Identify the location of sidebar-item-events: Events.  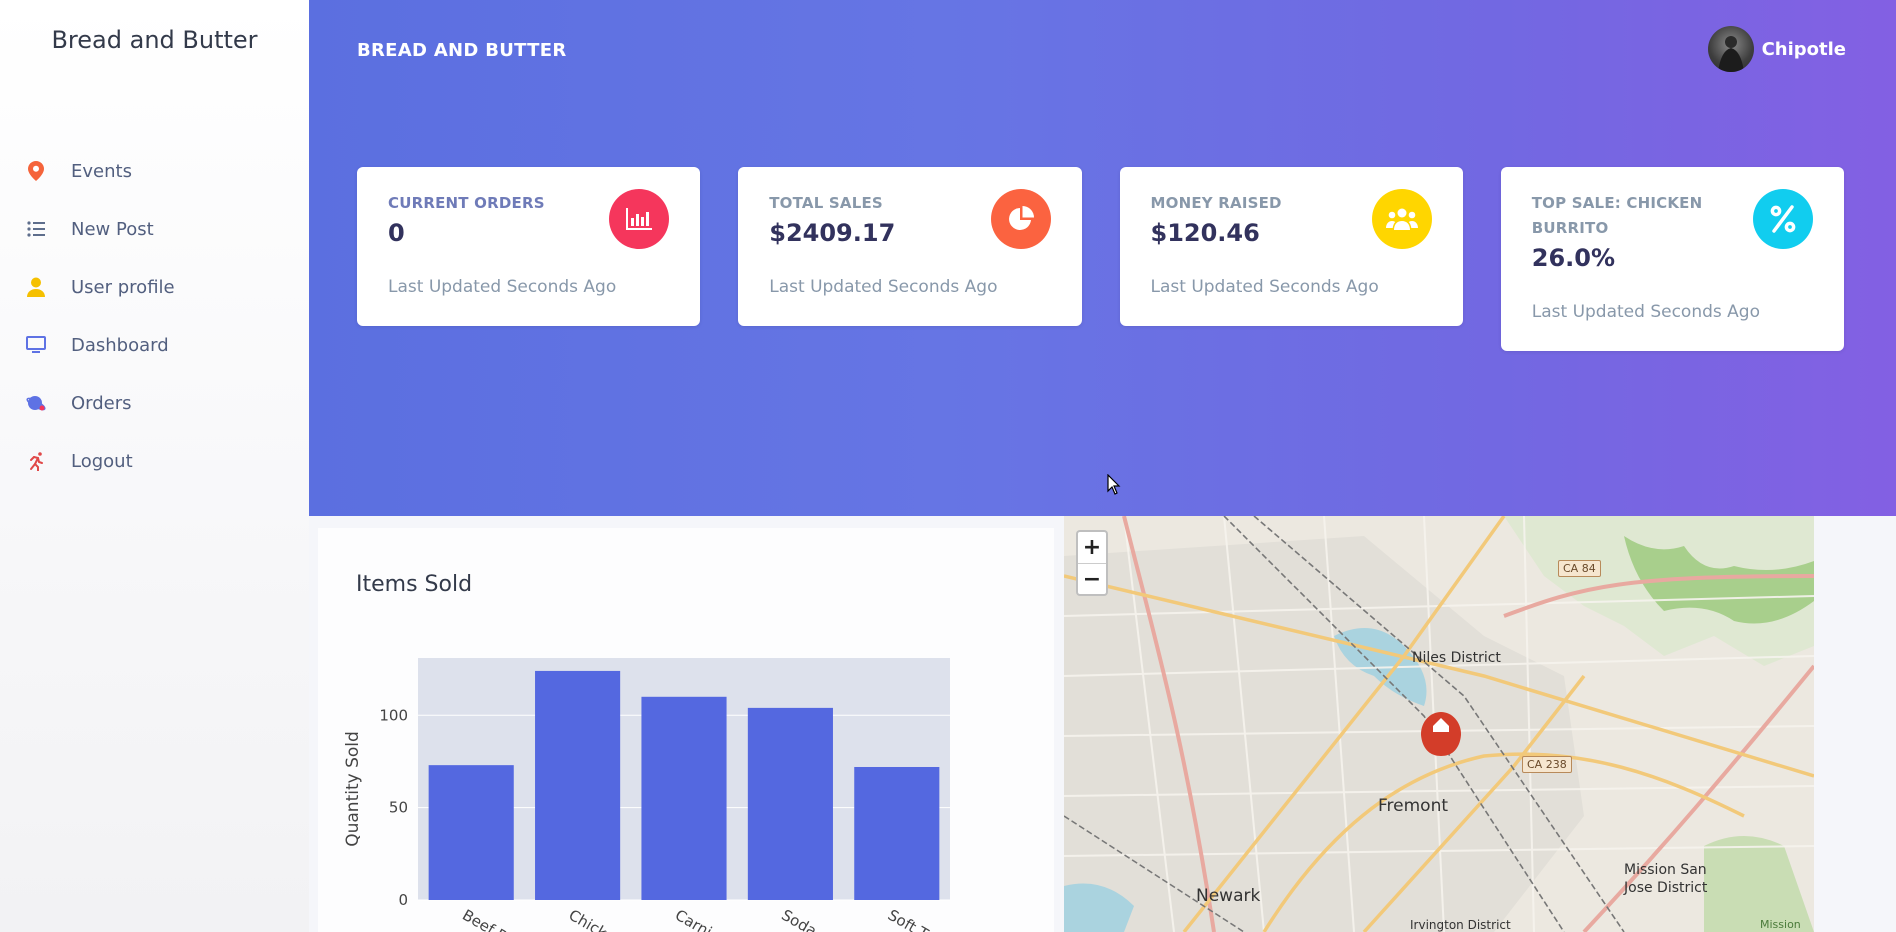
(154, 171).